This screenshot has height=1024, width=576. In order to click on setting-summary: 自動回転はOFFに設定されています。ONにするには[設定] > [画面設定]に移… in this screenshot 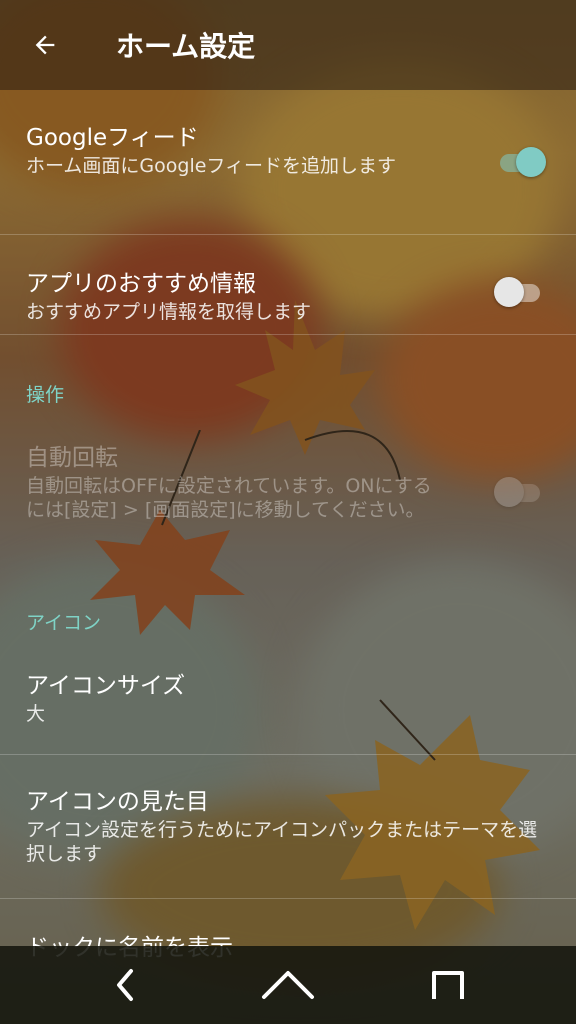, I will do `click(229, 498)`.